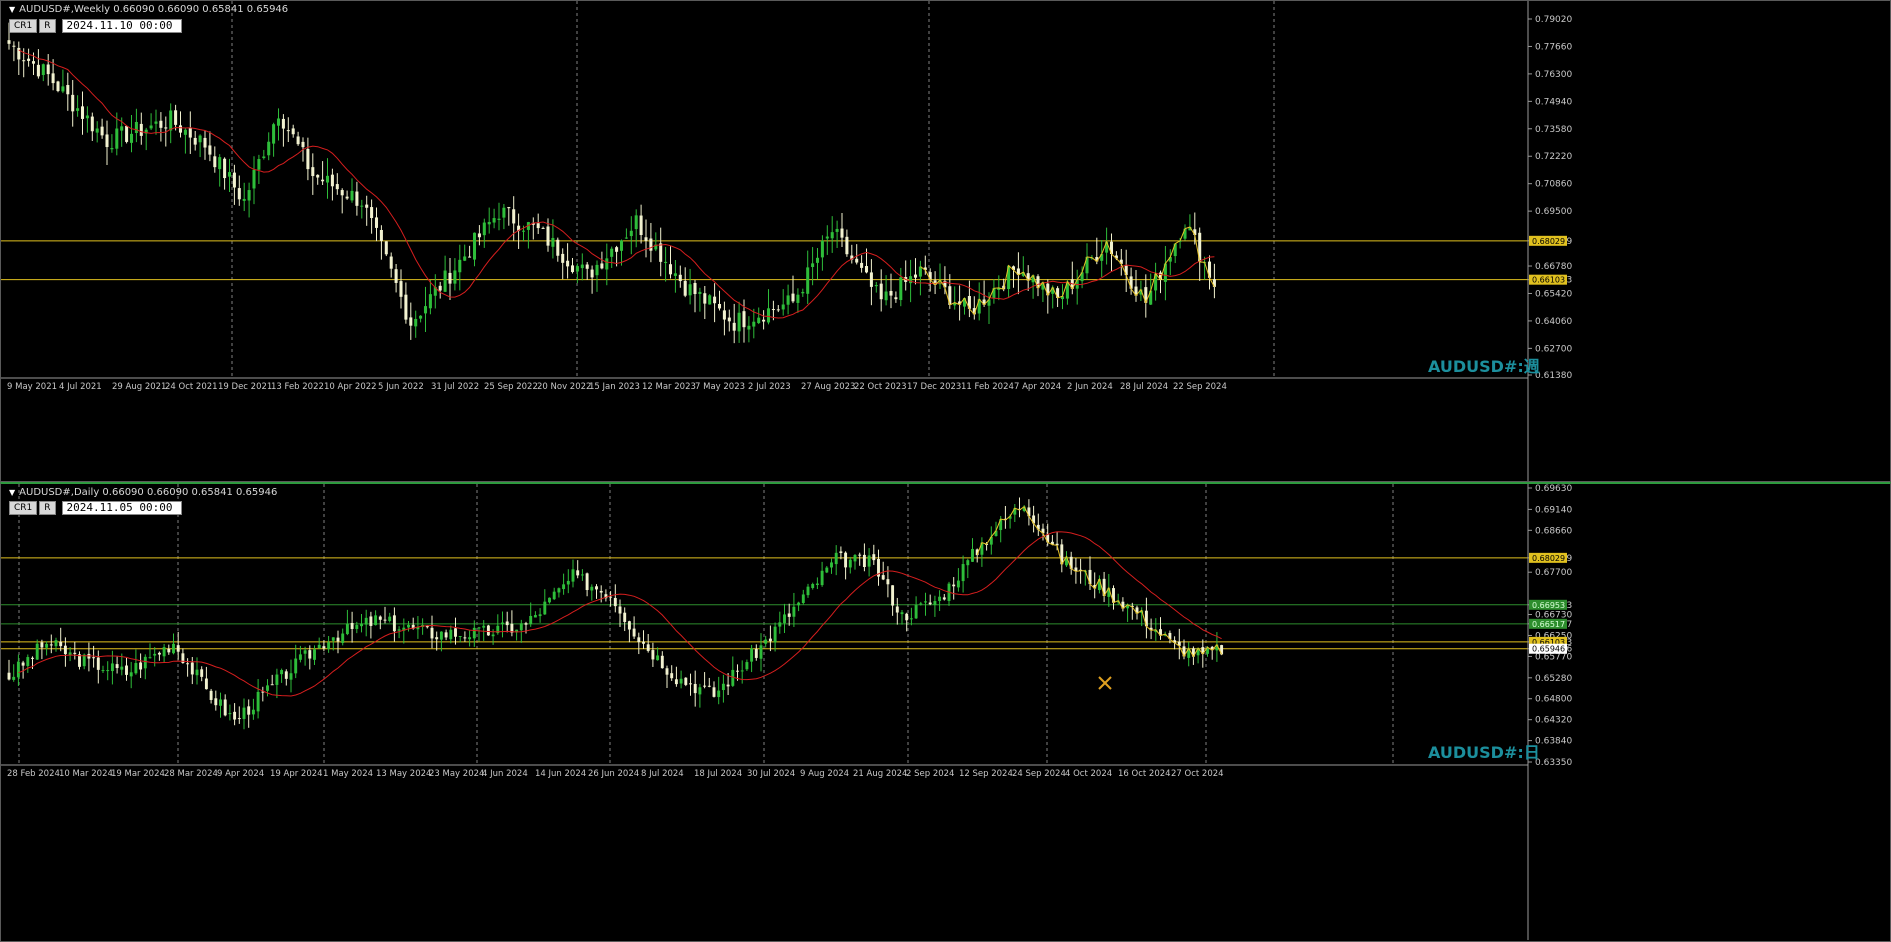 This screenshot has width=1891, height=942. I want to click on weekly-date-input: 2024.11.10 00:00, so click(121, 26).